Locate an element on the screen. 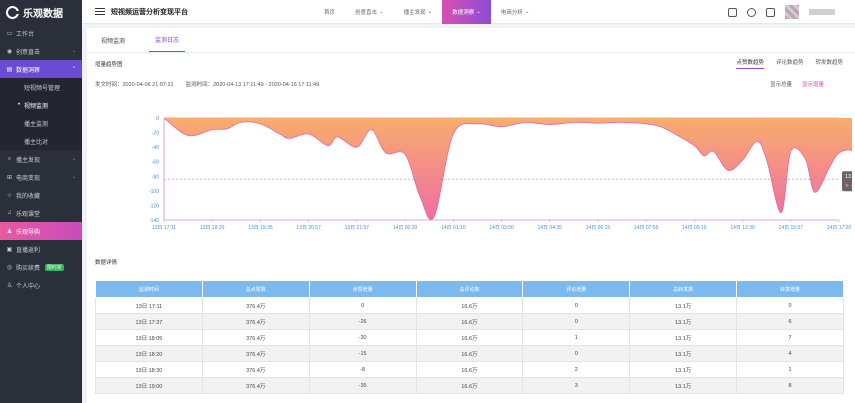  metric-tab-comments: 评论数趋势 is located at coordinates (790, 63).